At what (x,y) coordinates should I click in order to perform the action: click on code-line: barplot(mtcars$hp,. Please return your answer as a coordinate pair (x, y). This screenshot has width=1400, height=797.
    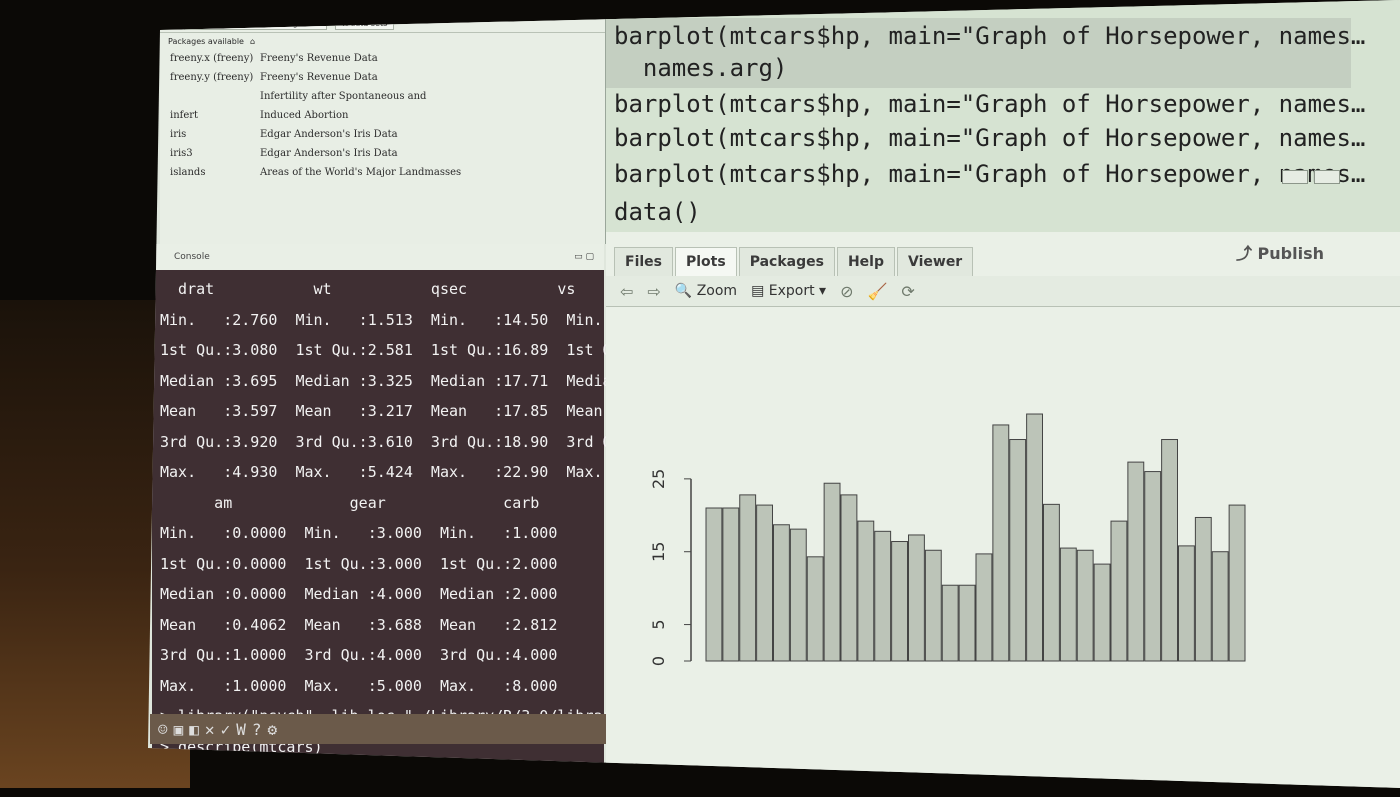
    Looking at the image, I should click on (744, 7).